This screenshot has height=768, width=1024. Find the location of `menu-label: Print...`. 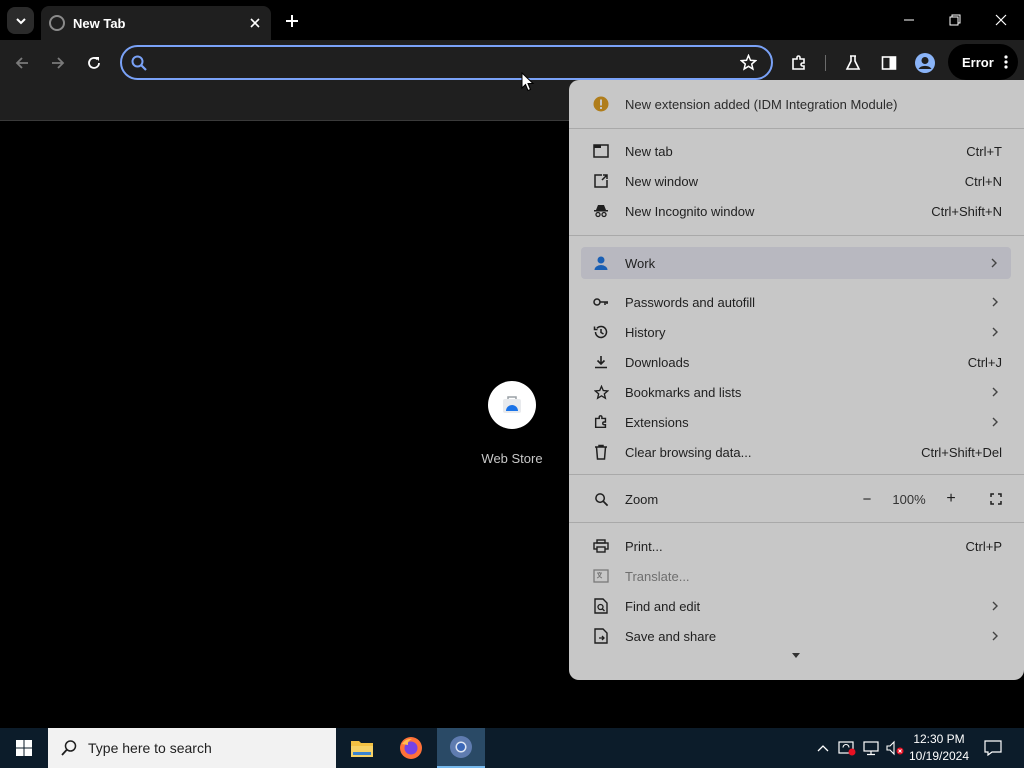

menu-label: Print... is located at coordinates (644, 546).